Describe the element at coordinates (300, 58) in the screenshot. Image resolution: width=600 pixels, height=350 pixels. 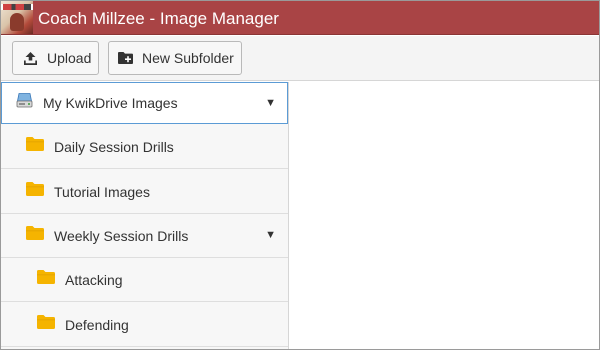
I see `toolbar: Upload New Subfolder` at that location.